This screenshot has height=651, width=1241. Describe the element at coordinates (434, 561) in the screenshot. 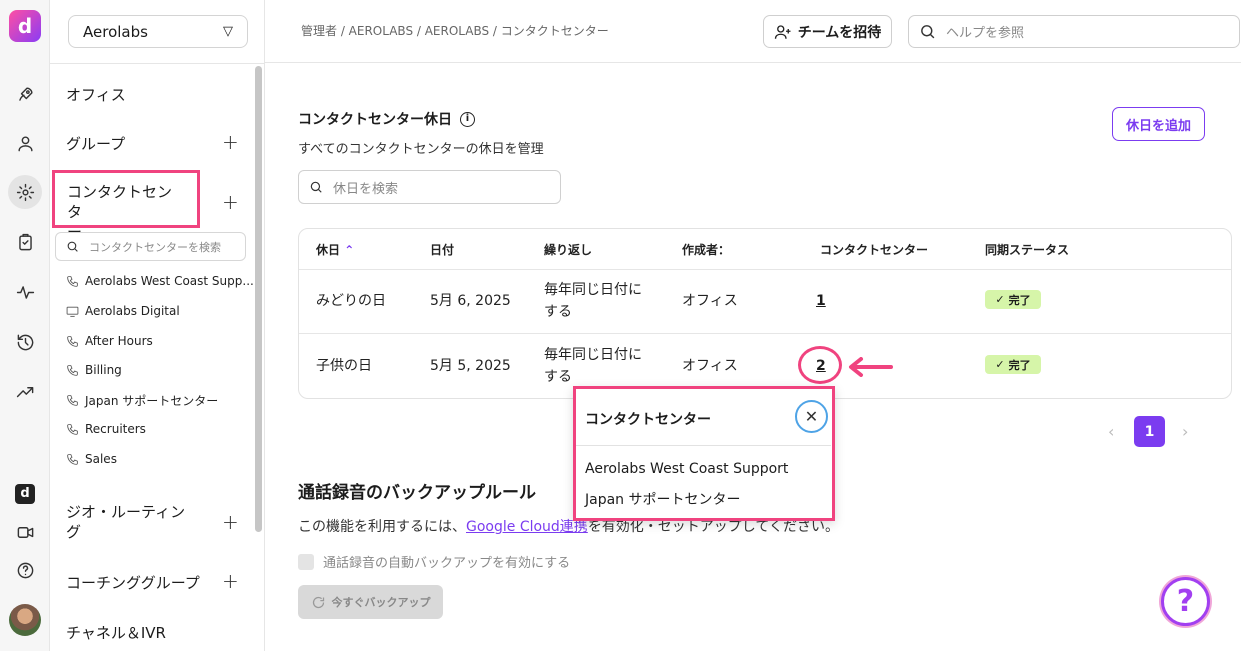

I see `auto-backup-checkbox: 通話録音の自動バックアップを有効にする` at that location.